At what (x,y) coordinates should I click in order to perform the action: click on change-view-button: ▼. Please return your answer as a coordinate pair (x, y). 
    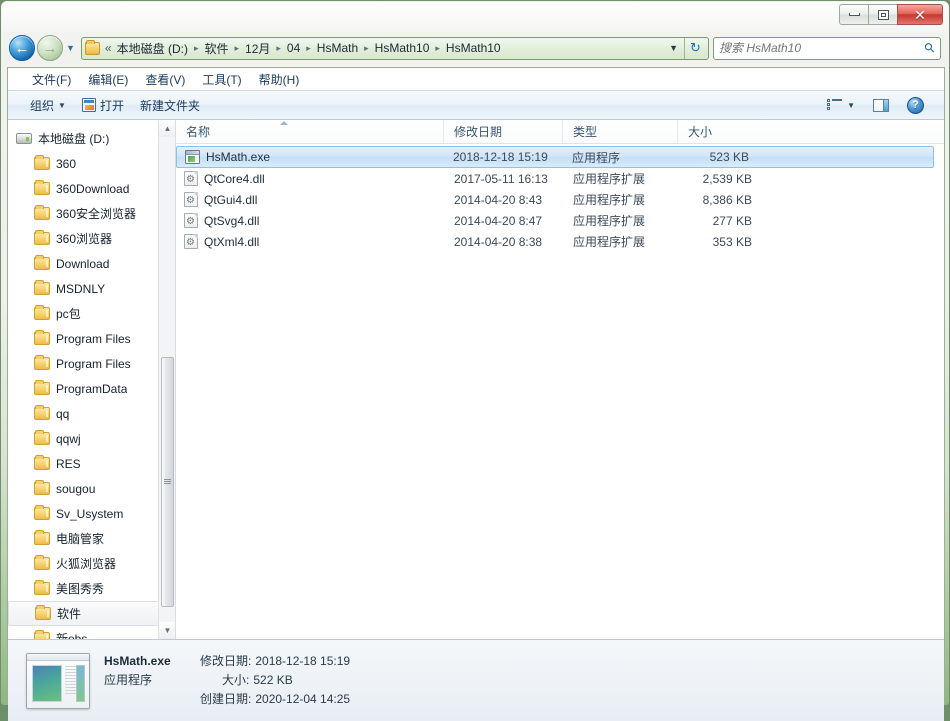
    Looking at the image, I should click on (841, 105).